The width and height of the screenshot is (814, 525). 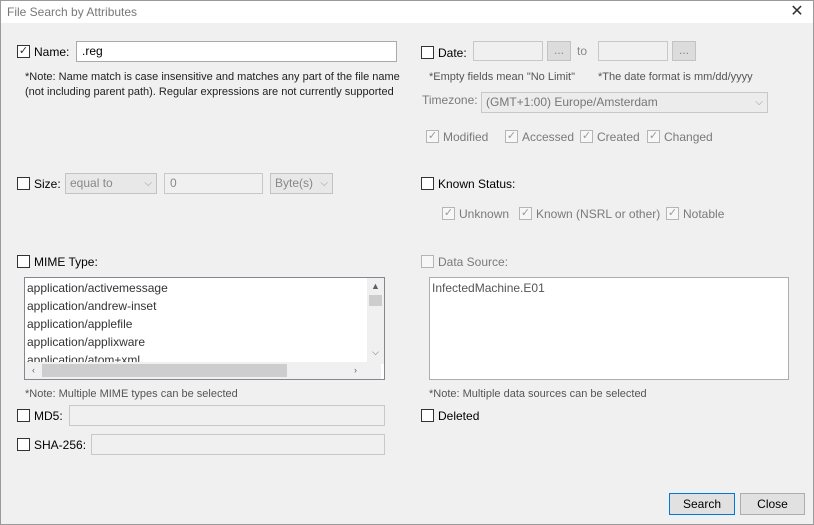 What do you see at coordinates (508, 51) in the screenshot?
I see `date-from-field` at bounding box center [508, 51].